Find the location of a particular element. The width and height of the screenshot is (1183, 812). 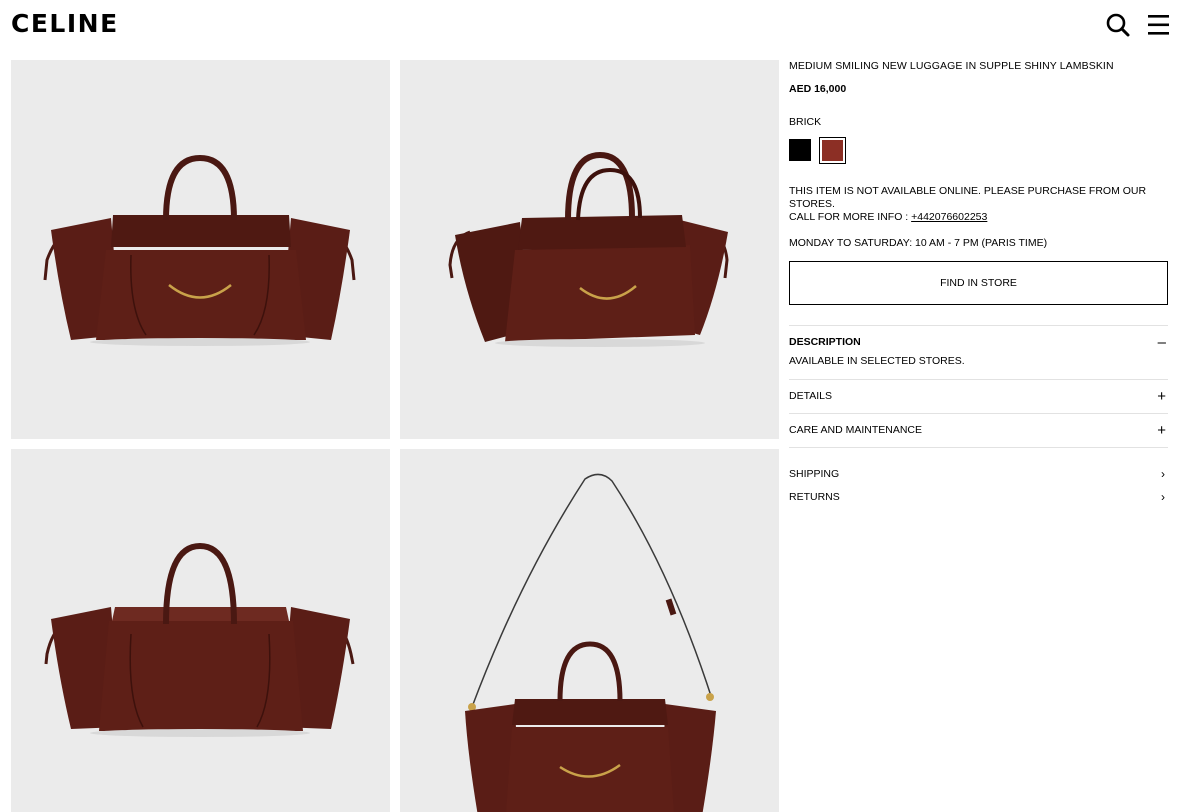

hamburger-menu-icon is located at coordinates (1159, 25).